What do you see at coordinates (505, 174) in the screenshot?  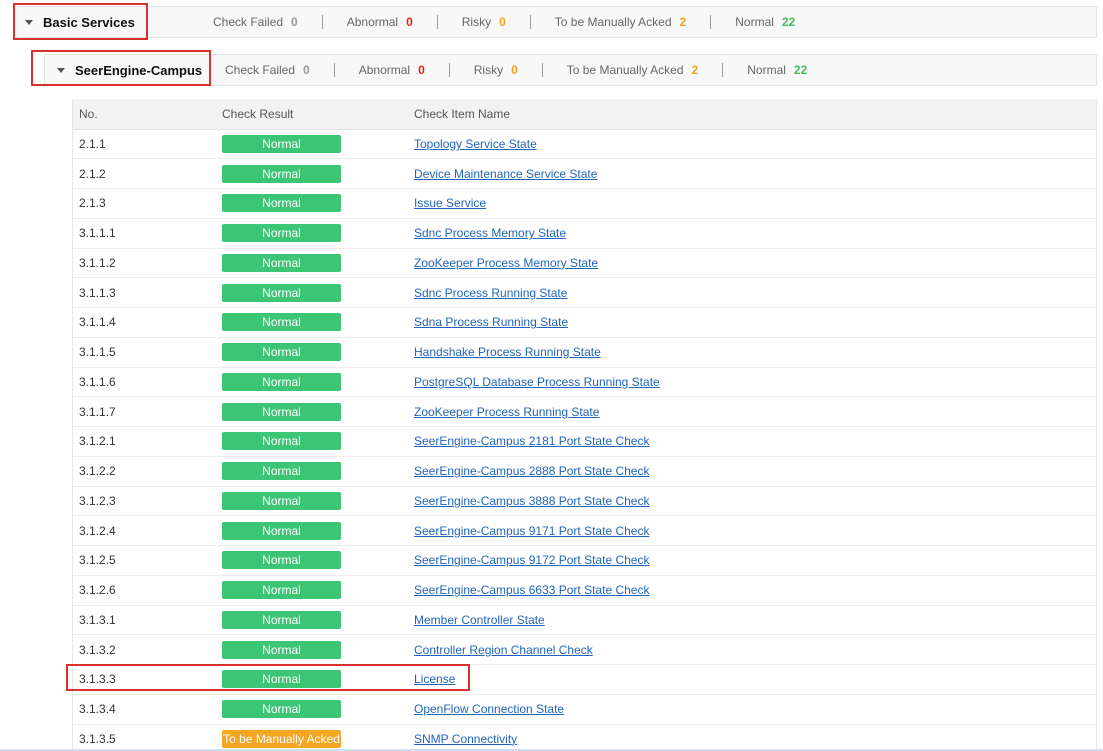 I see `check-item-link: Device Maintenance Service State` at bounding box center [505, 174].